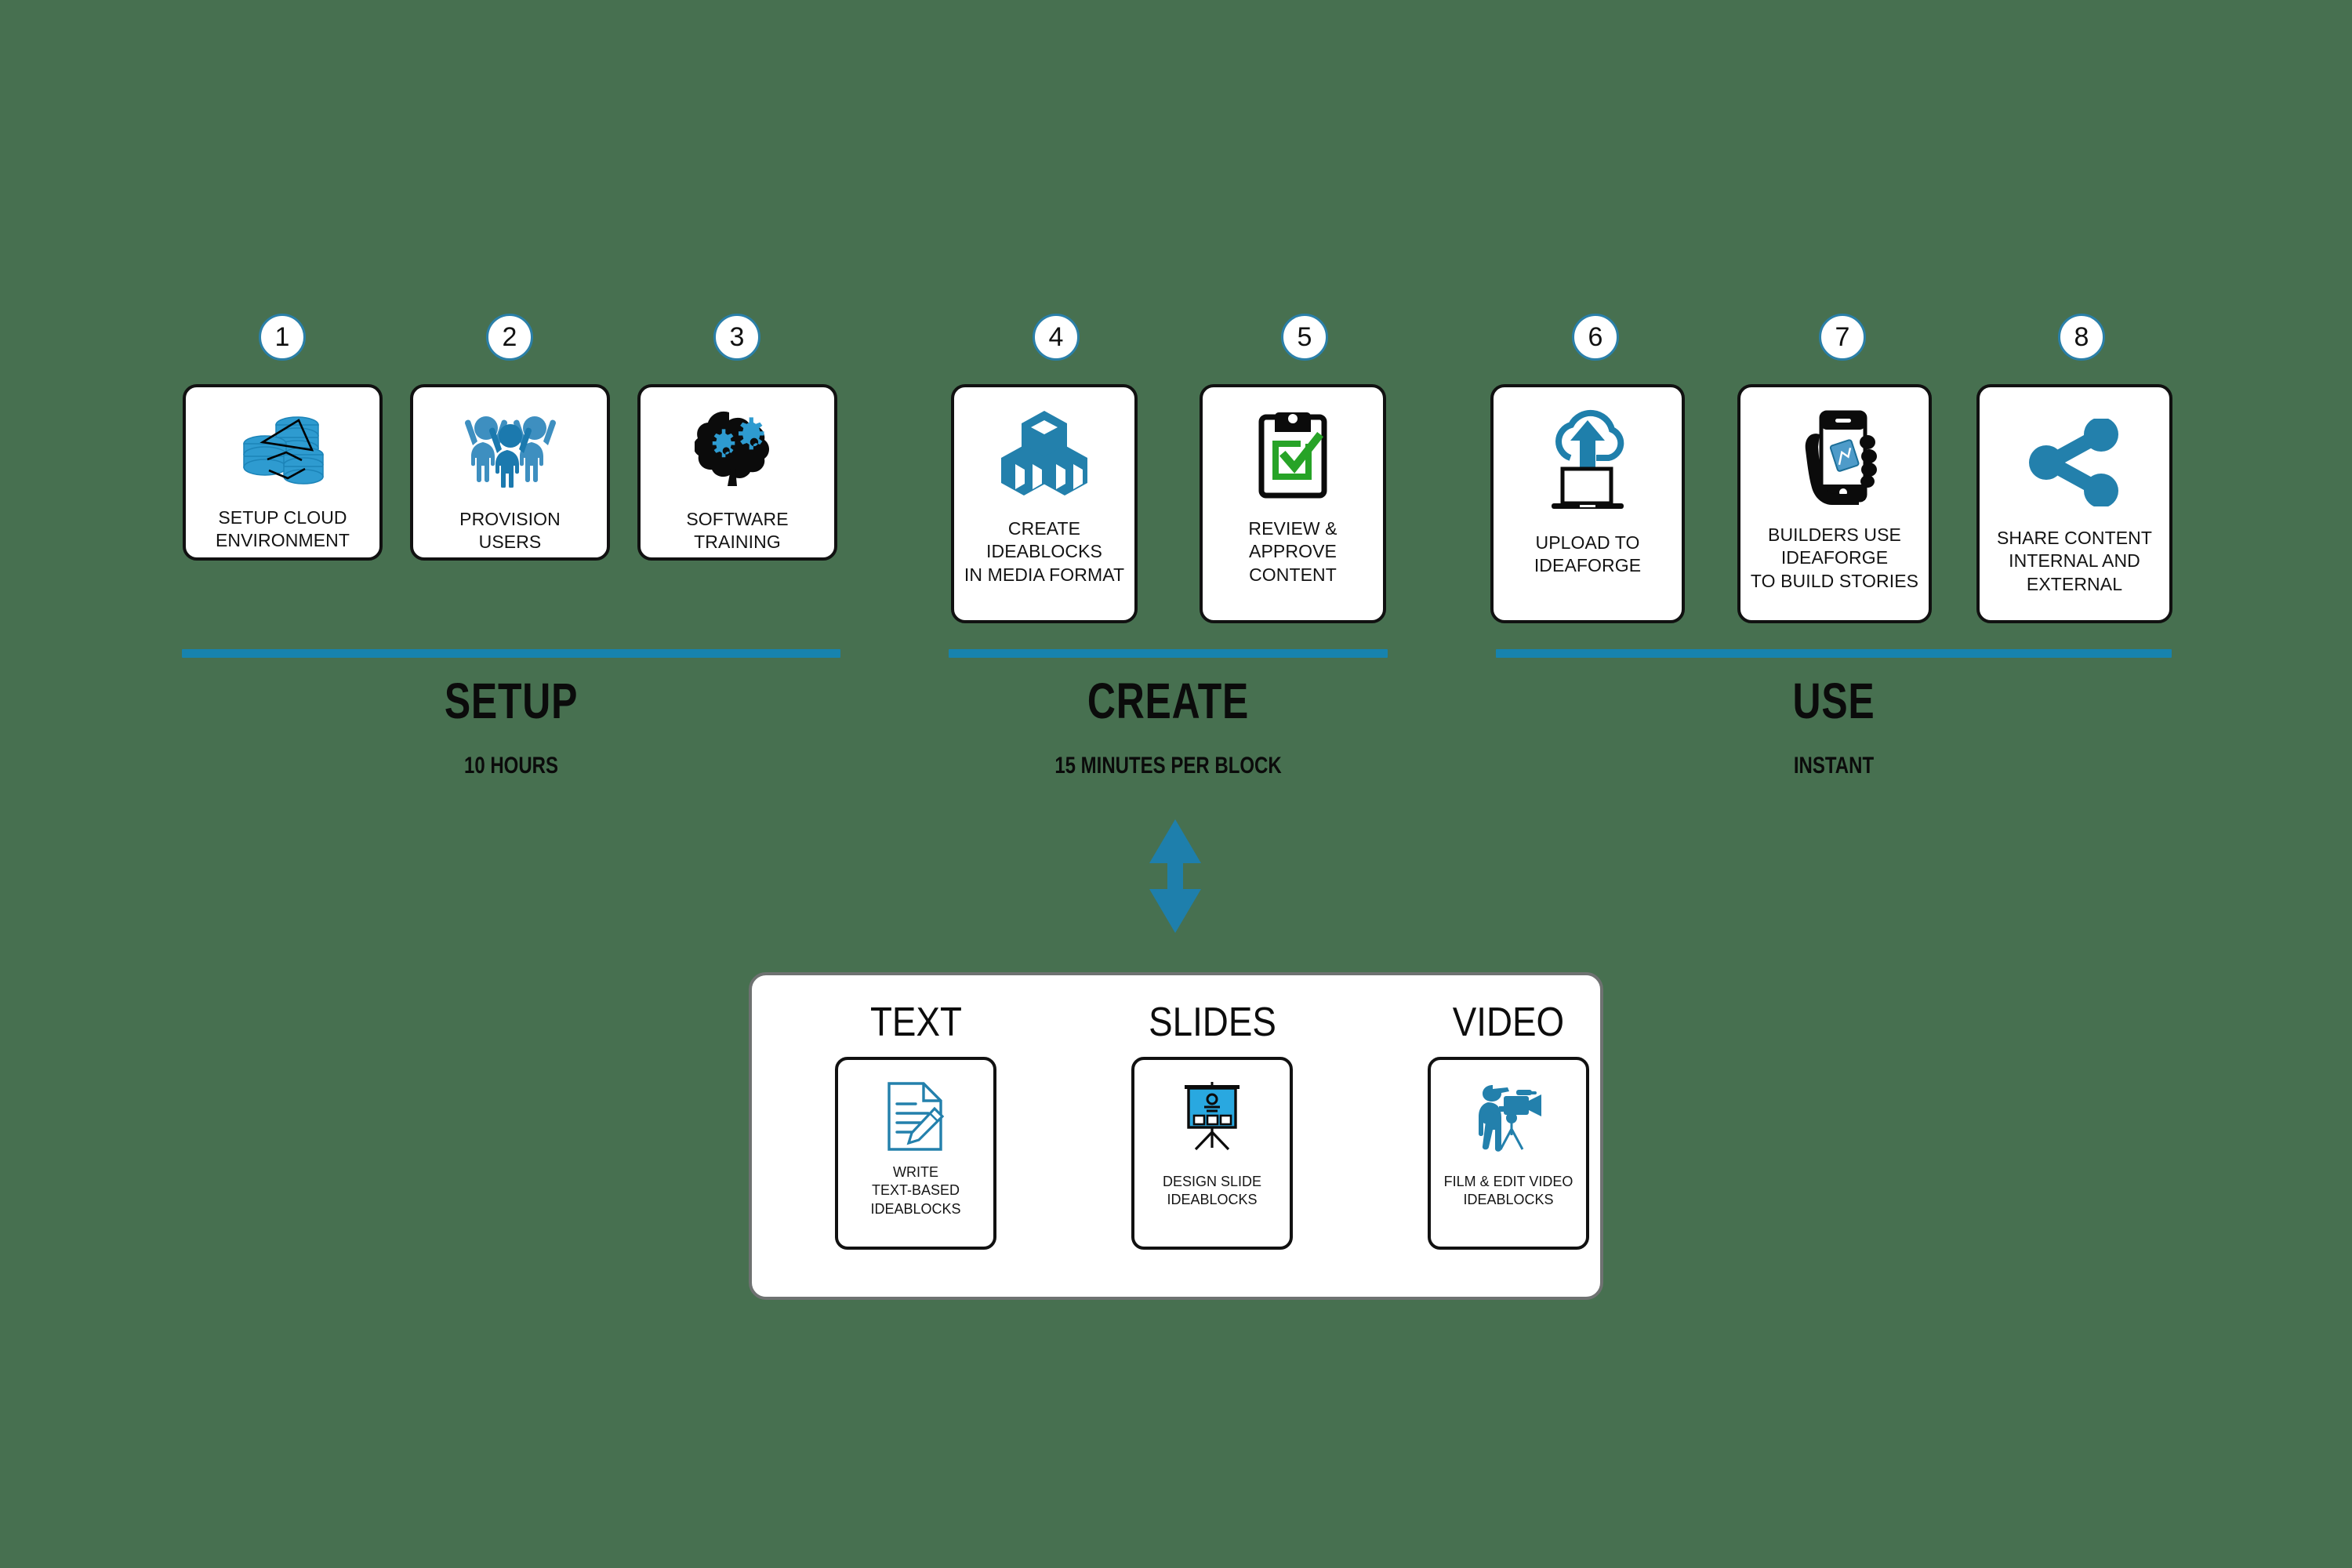 Image resolution: width=2352 pixels, height=1568 pixels. What do you see at coordinates (1293, 453) in the screenshot?
I see `clipboard-check-icon` at bounding box center [1293, 453].